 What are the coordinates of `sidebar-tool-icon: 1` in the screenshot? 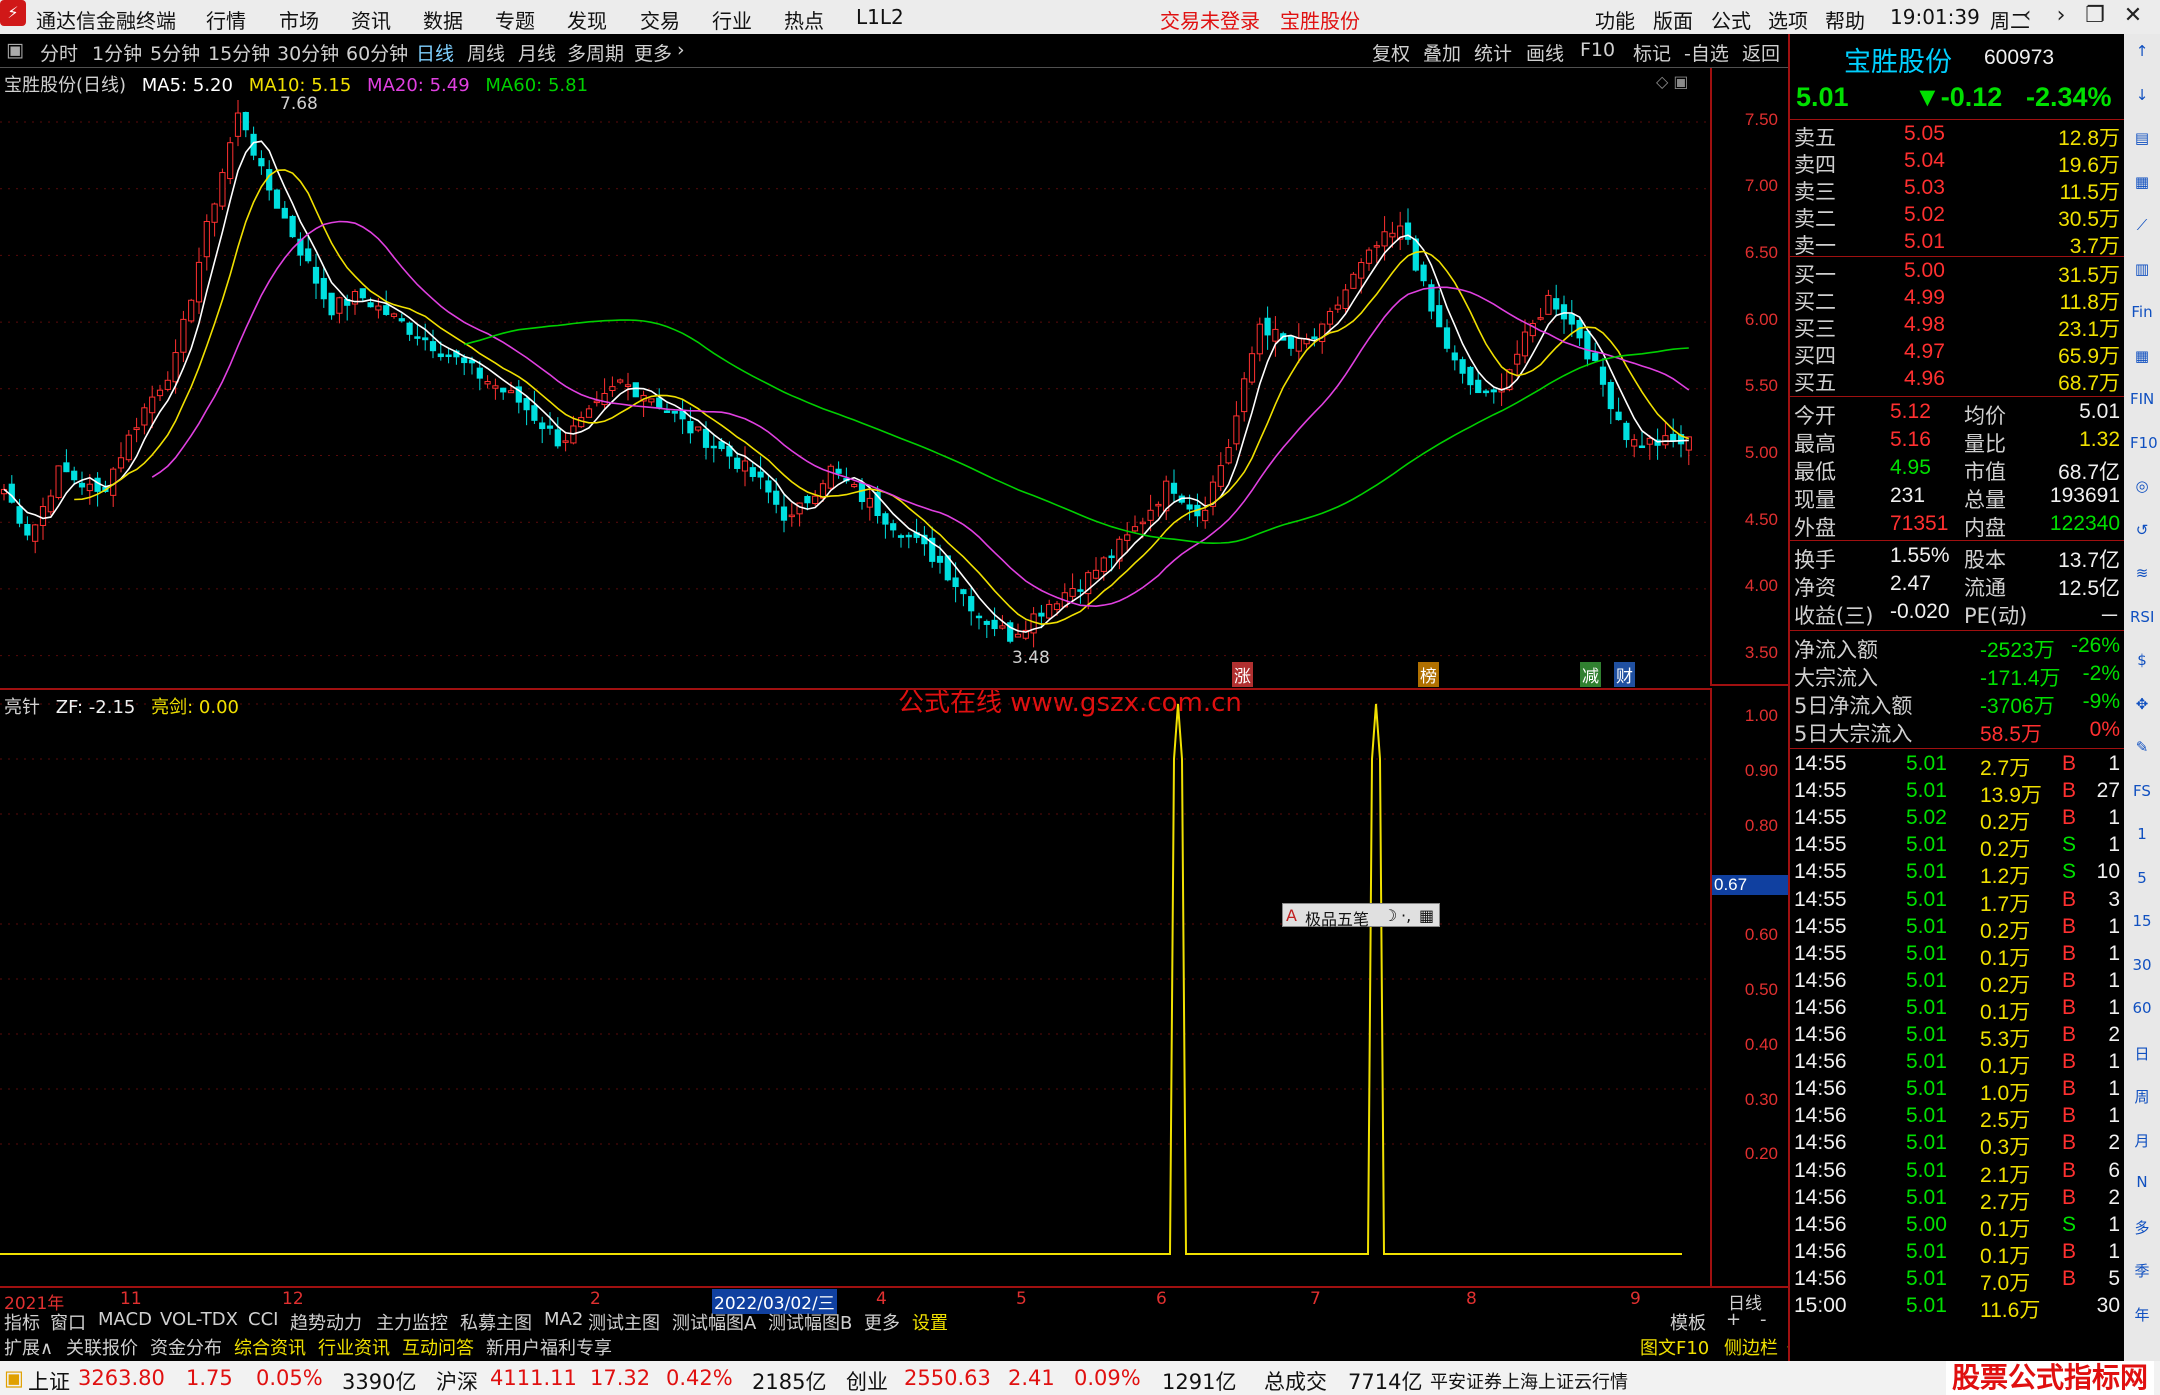 It's located at (2142, 837).